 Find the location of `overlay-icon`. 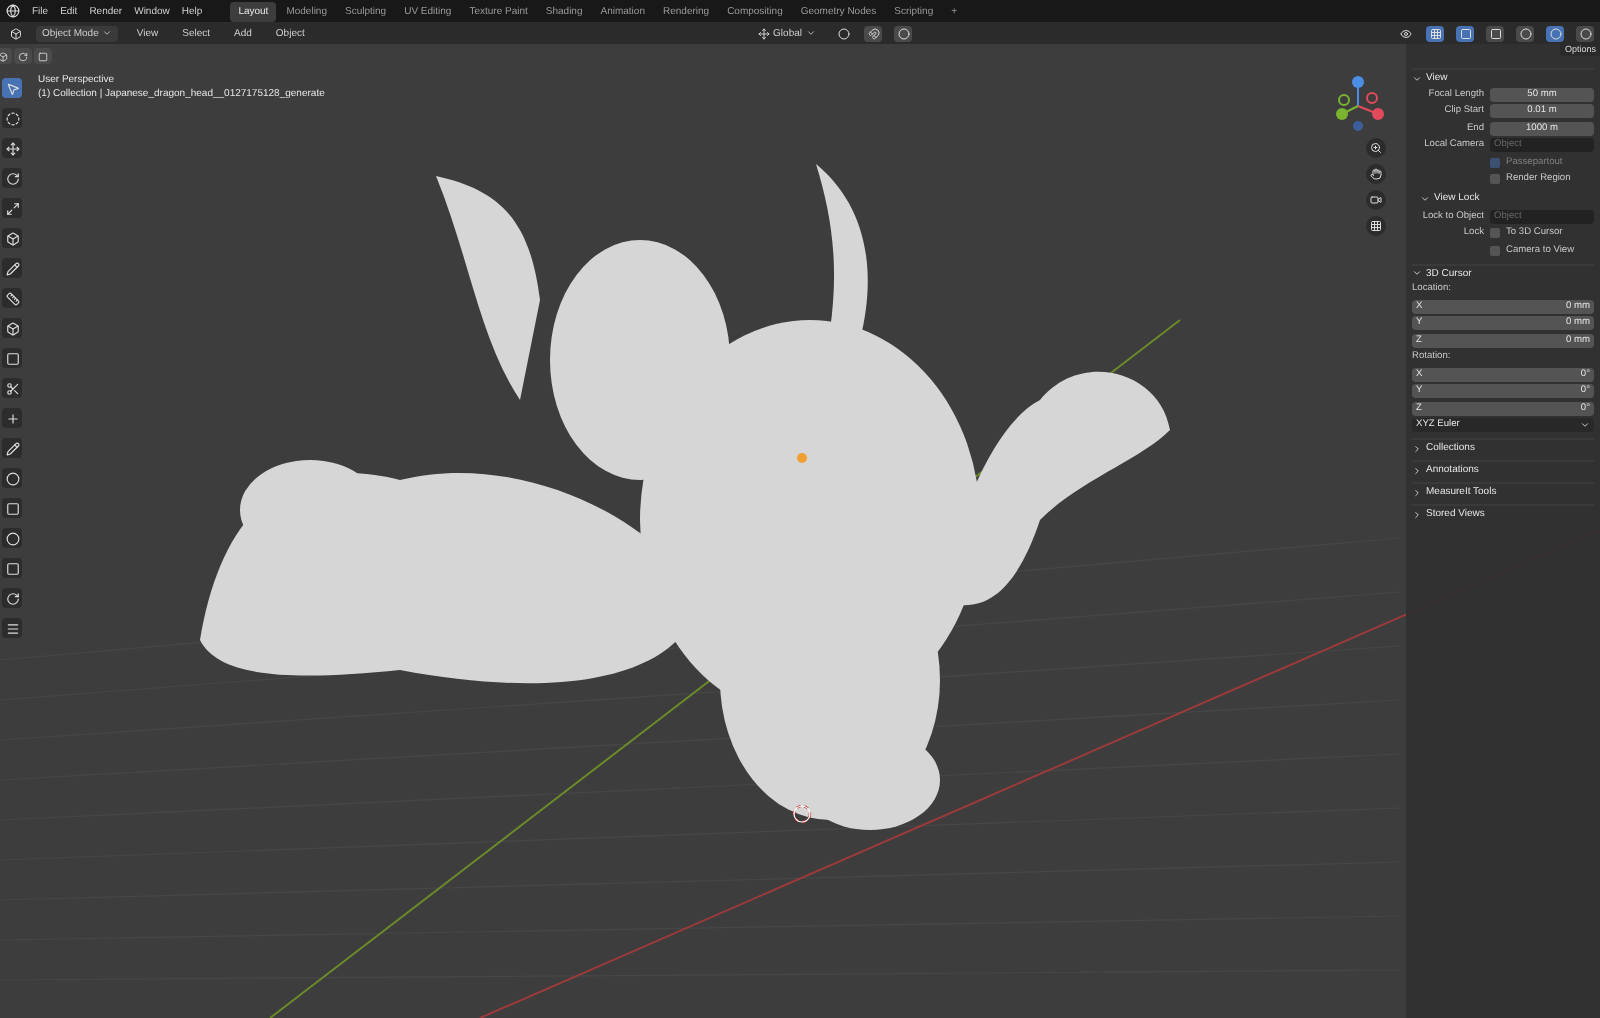

overlay-icon is located at coordinates (1465, 33).